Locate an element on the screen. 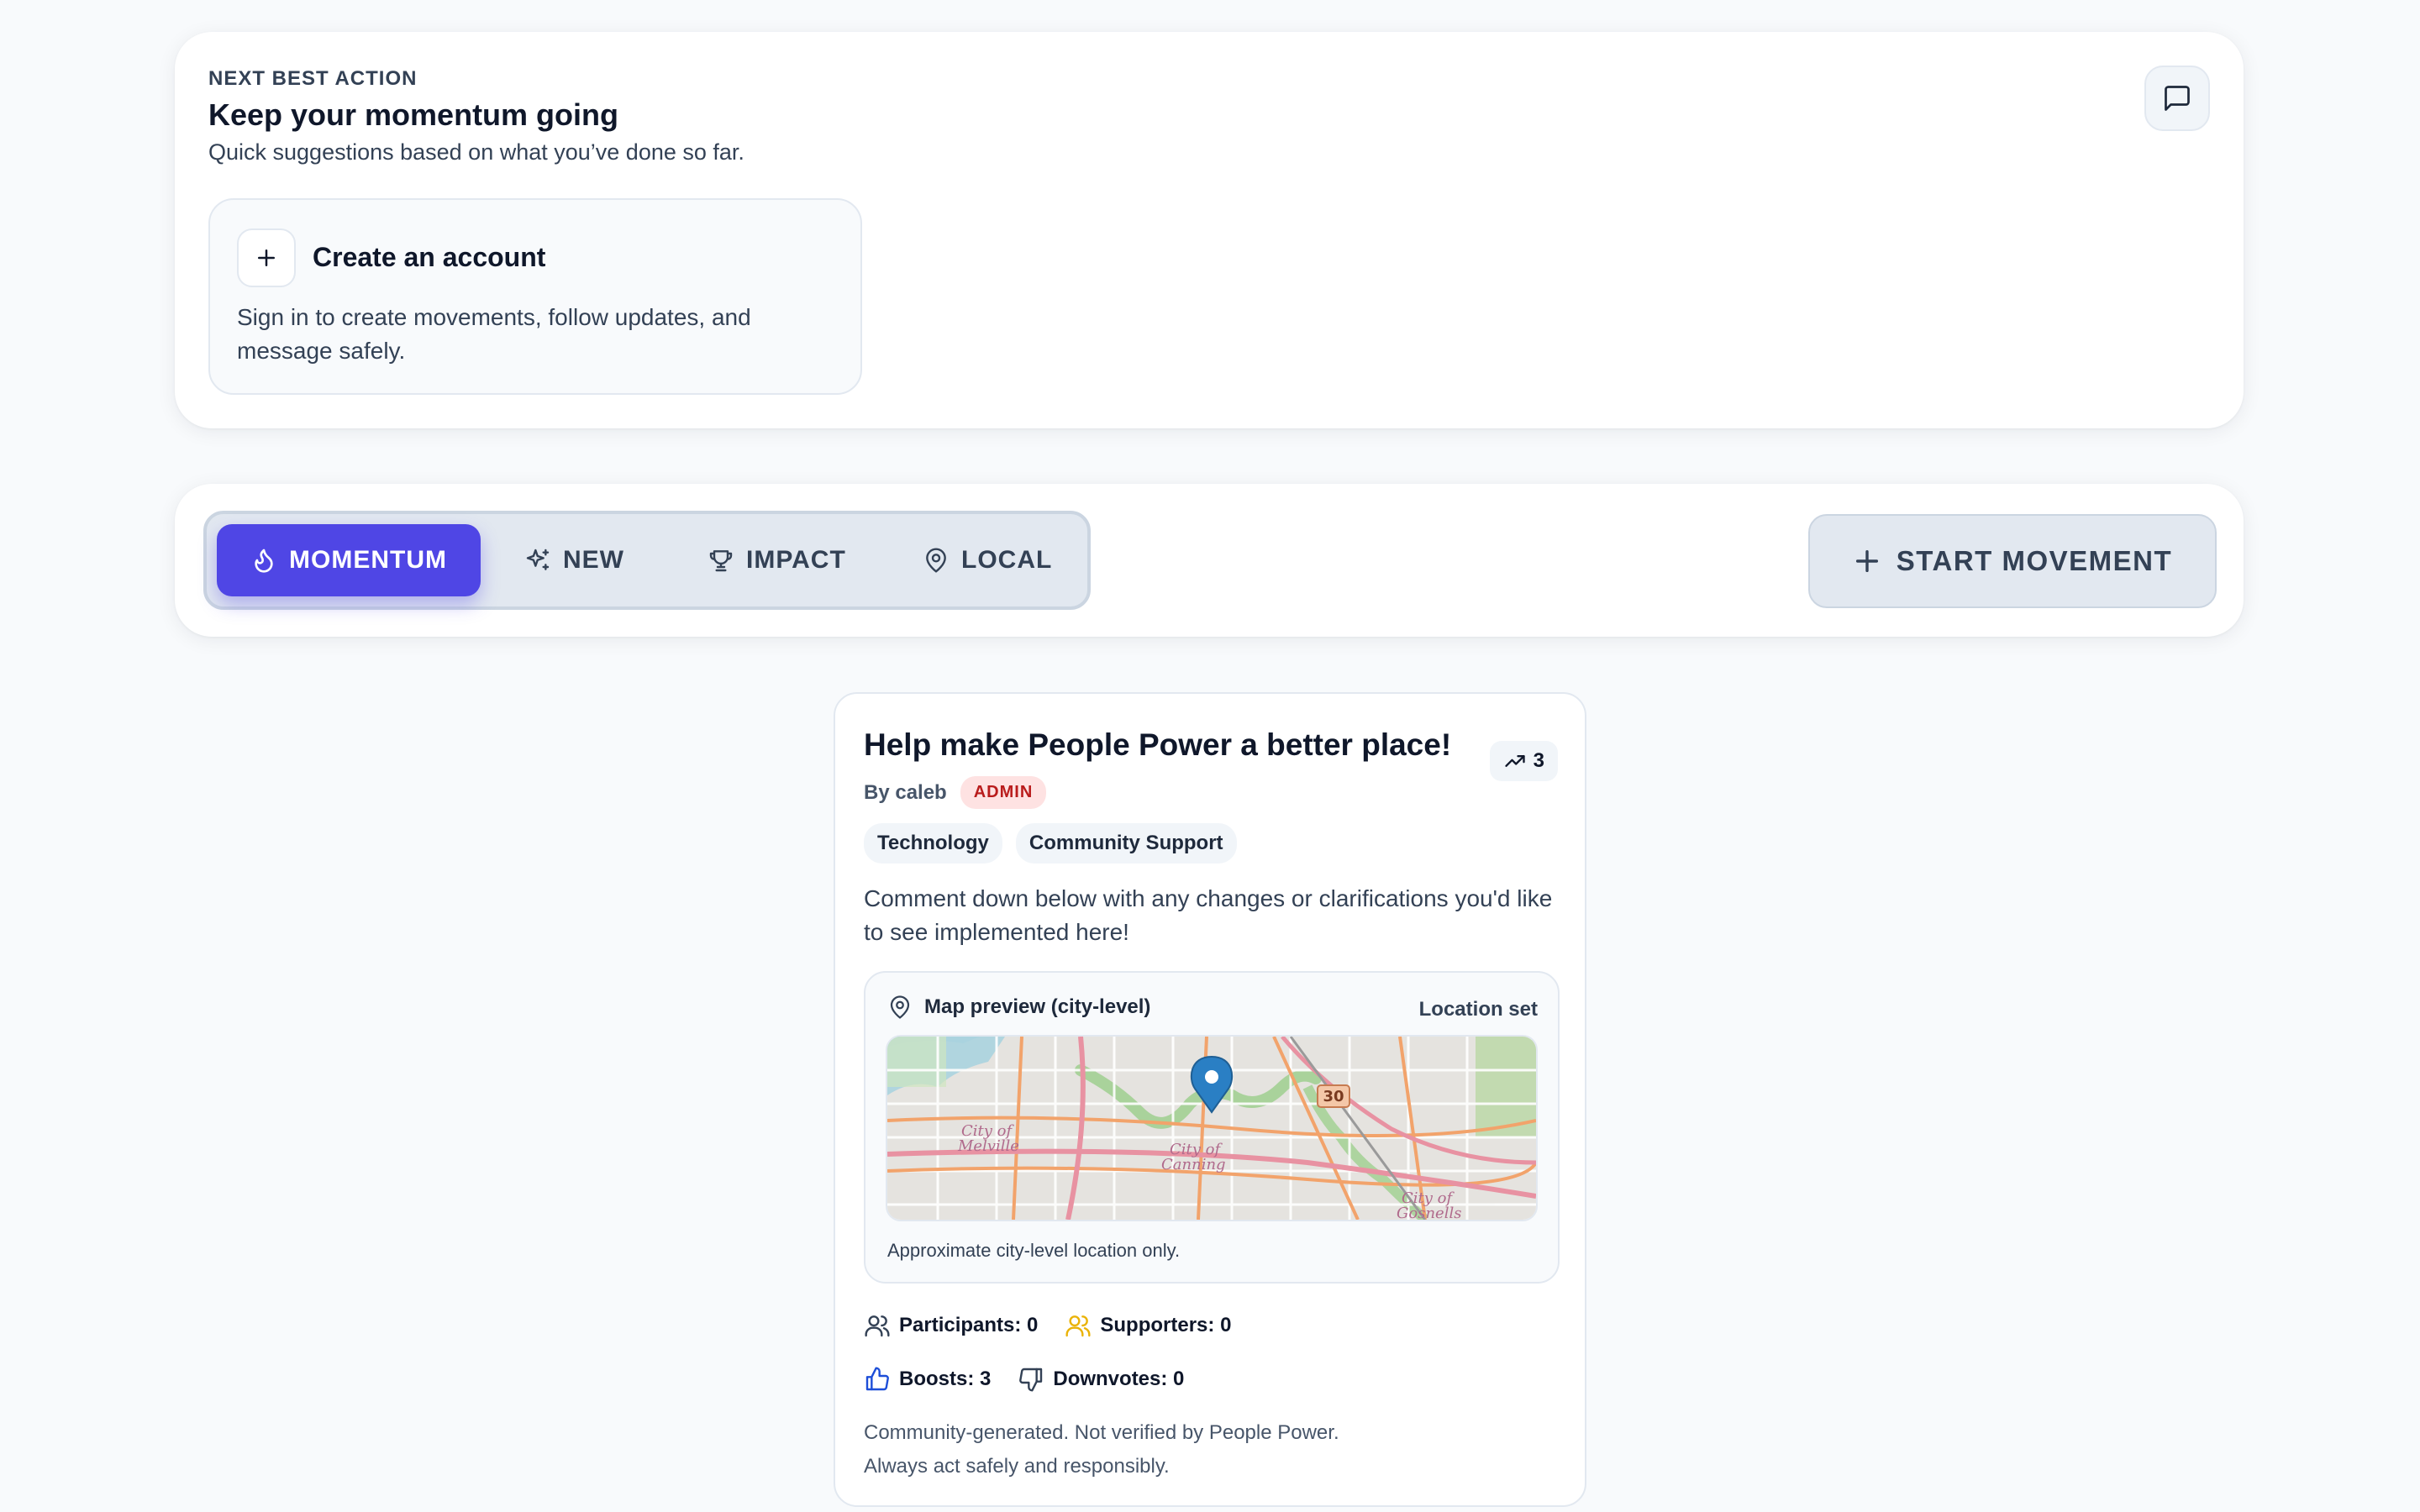  tab-local: LOCAL is located at coordinates (988, 560).